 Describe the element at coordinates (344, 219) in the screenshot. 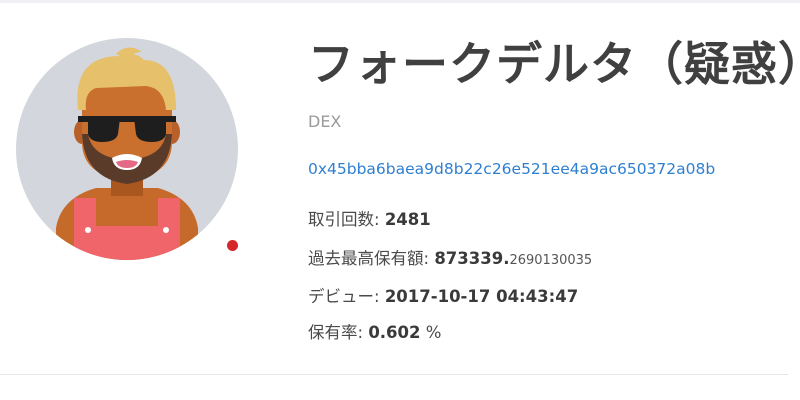

I see `trade-count-label: 取引回数:` at that location.